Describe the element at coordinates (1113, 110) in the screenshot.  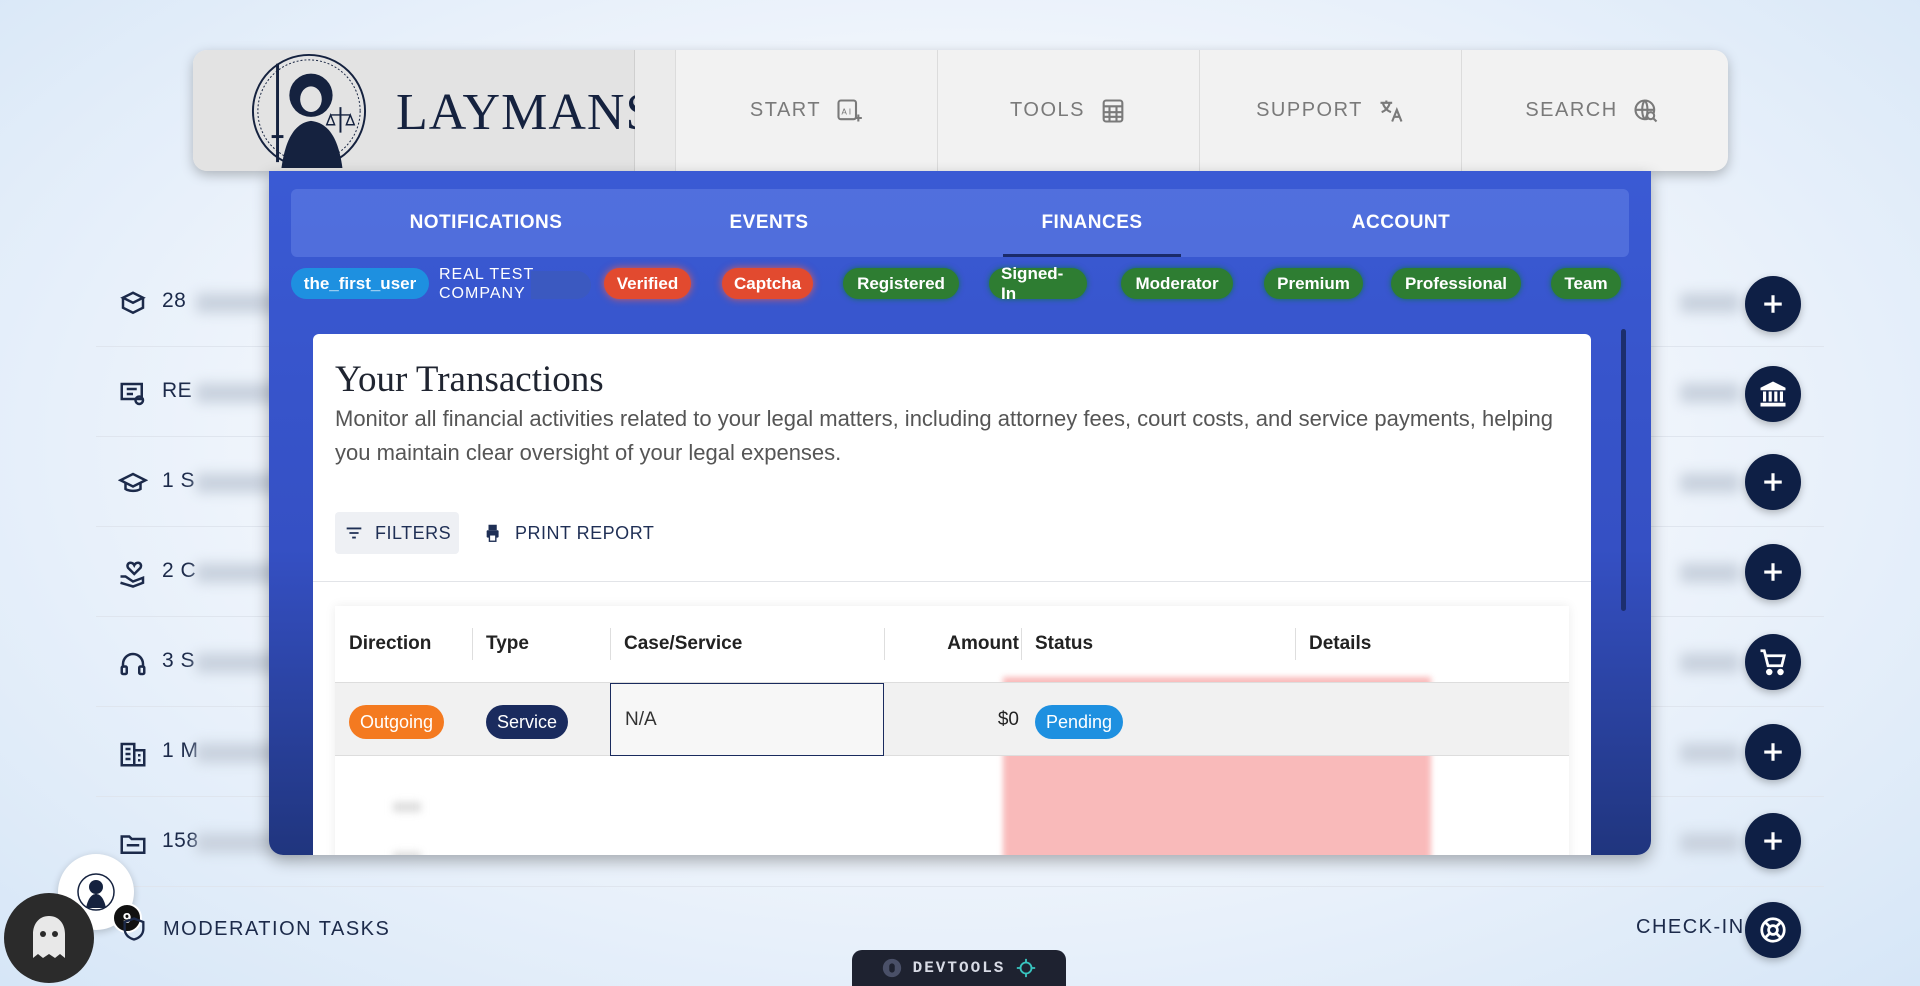
I see `calculator-icon` at that location.